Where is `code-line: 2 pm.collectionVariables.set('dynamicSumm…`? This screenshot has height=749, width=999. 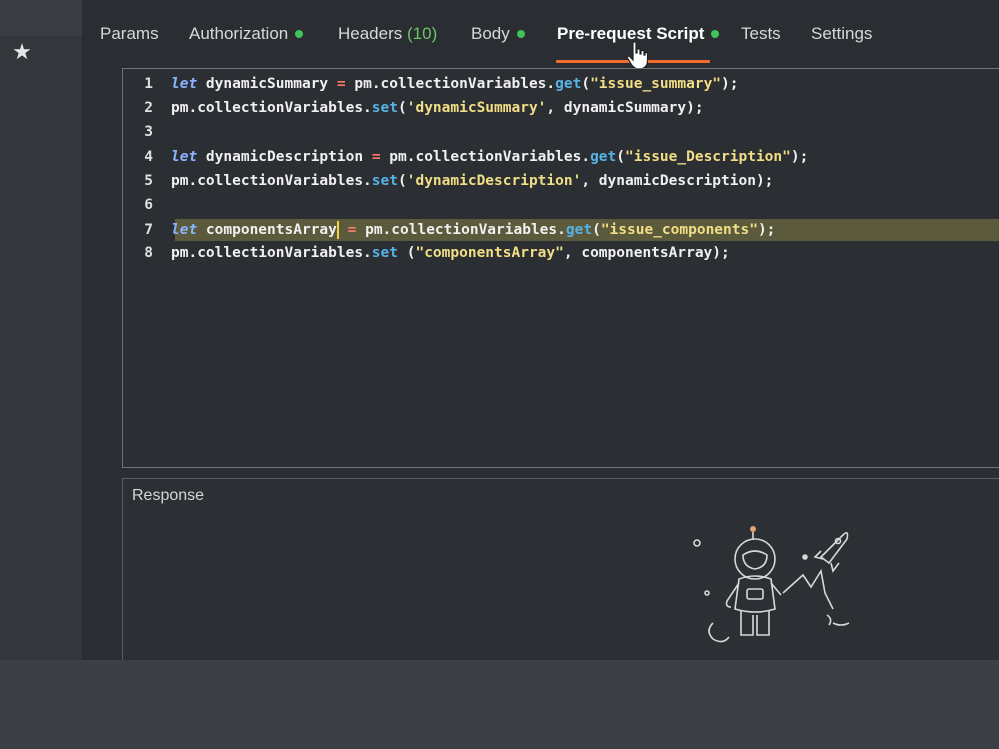 code-line: 2 pm.collectionVariables.set('dynamicSumm… is located at coordinates (413, 108).